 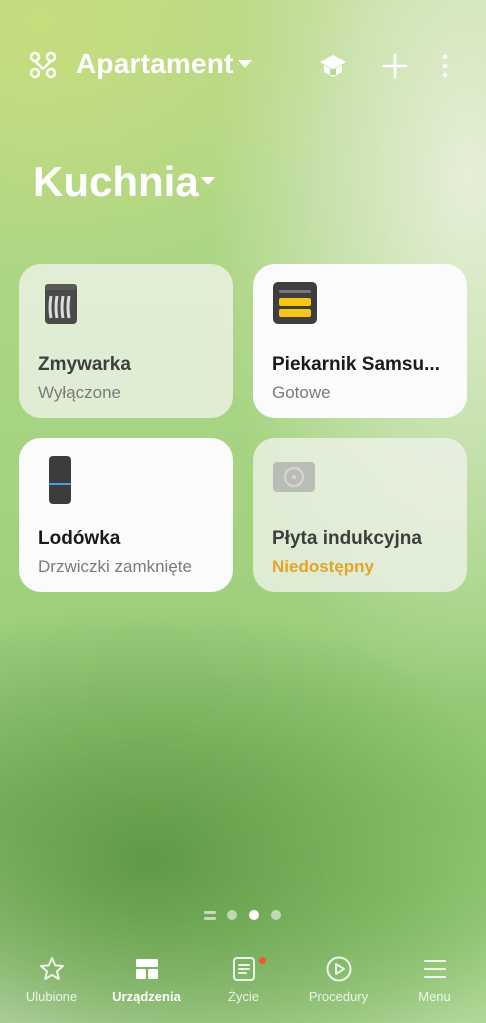 What do you see at coordinates (262, 960) in the screenshot?
I see `notification-badge` at bounding box center [262, 960].